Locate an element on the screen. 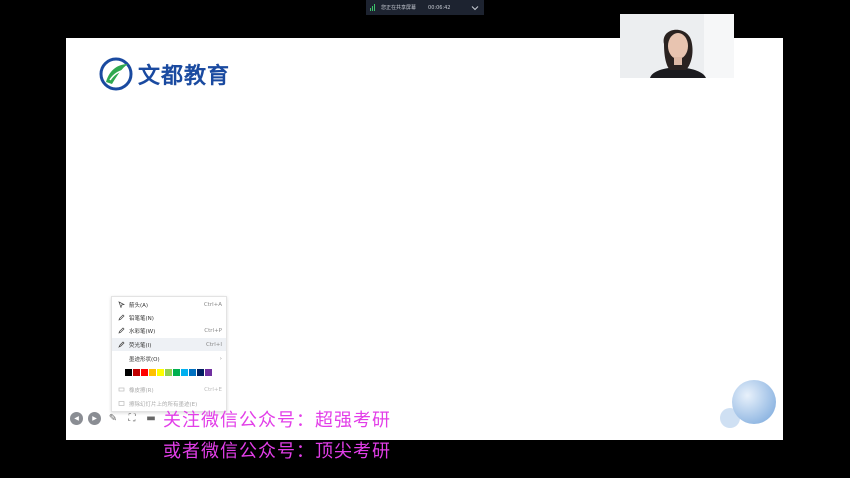  presenter-camera-feed is located at coordinates (677, 46).